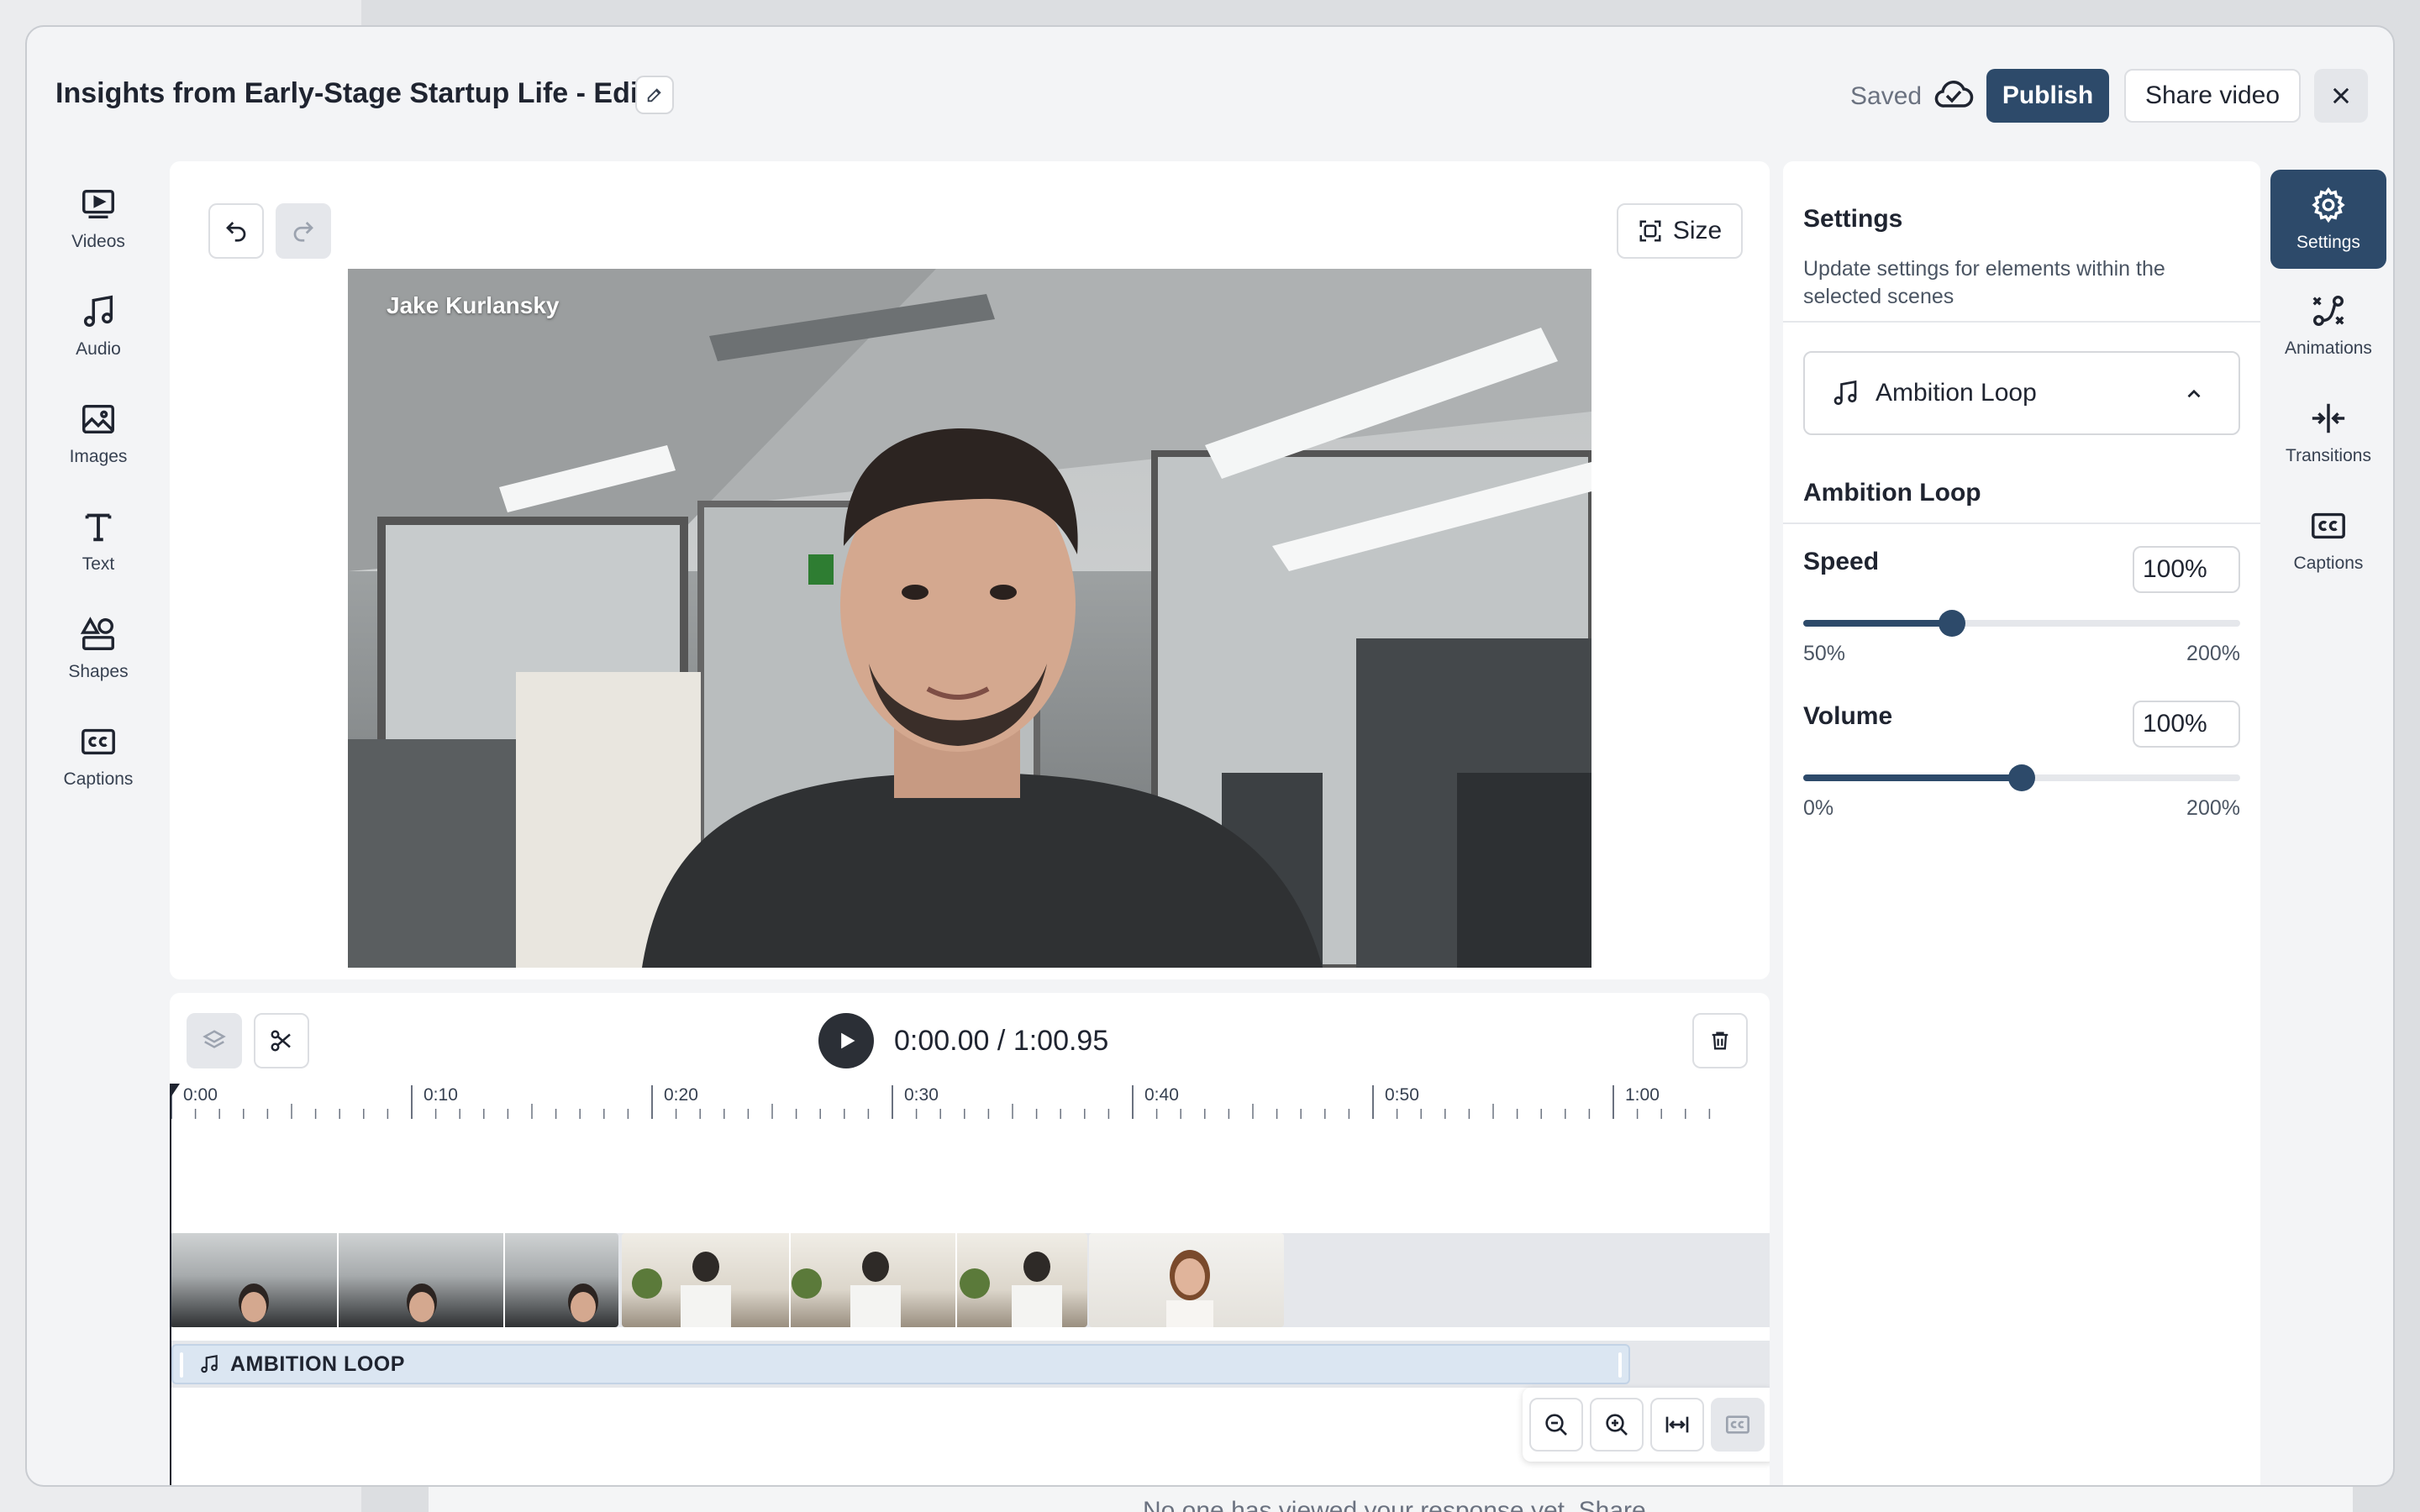  I want to click on volume-max-label: 200%, so click(2213, 808).